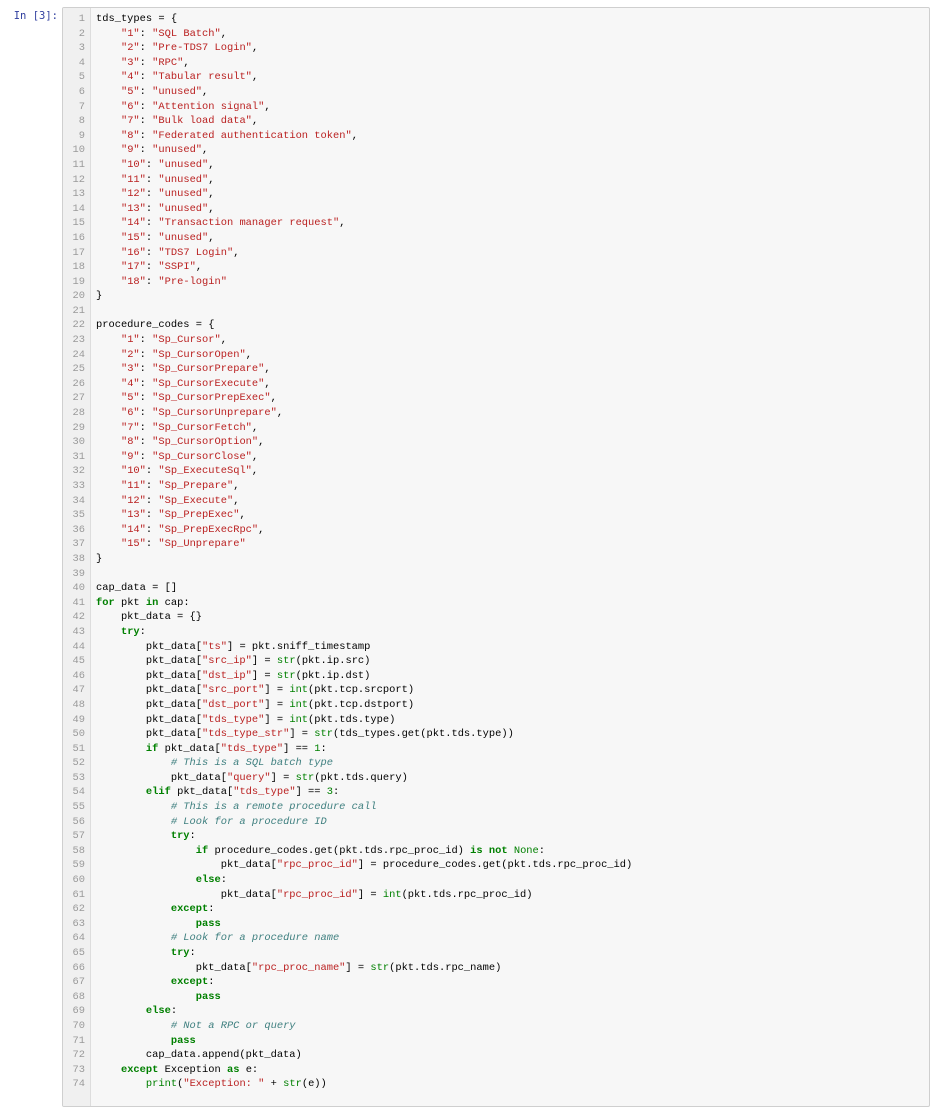 The width and height of the screenshot is (940, 1114). Describe the element at coordinates (496, 1055) in the screenshot. I see `code-line: 72 cap_data.append(pkt_data)` at that location.